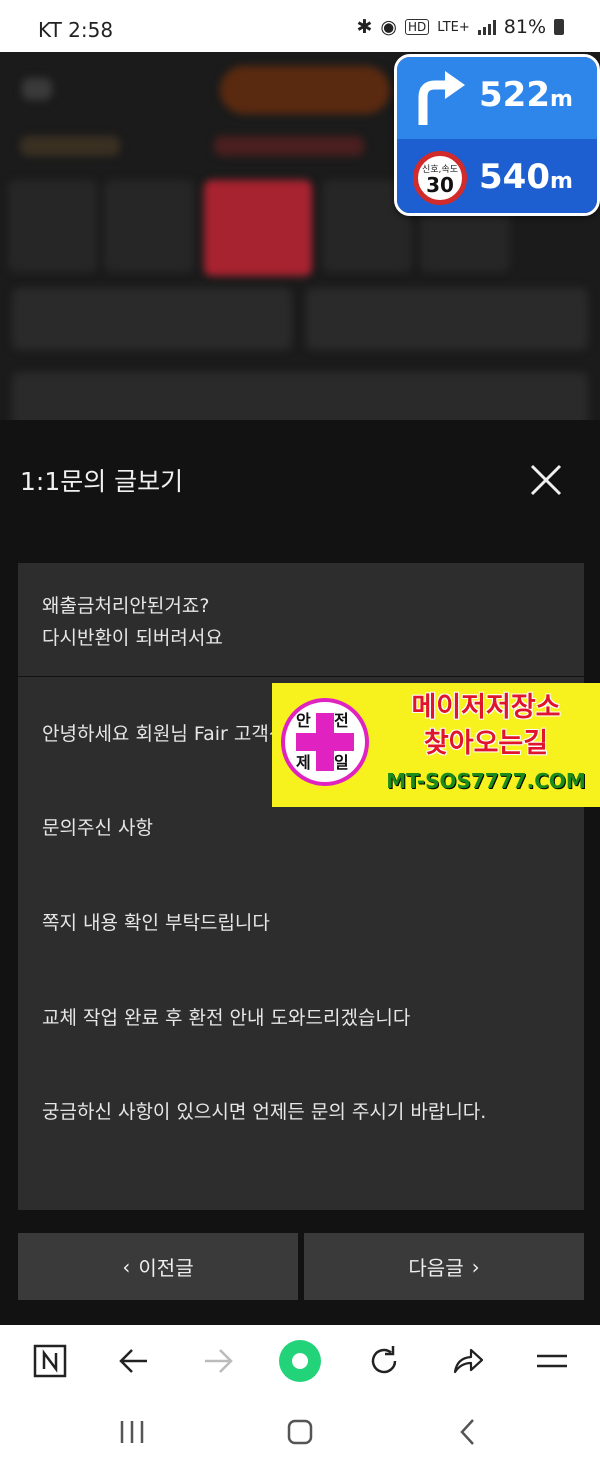 Image resolution: width=600 pixels, height=1467 pixels. I want to click on ad-headline: 메이저저장소, so click(486, 707).